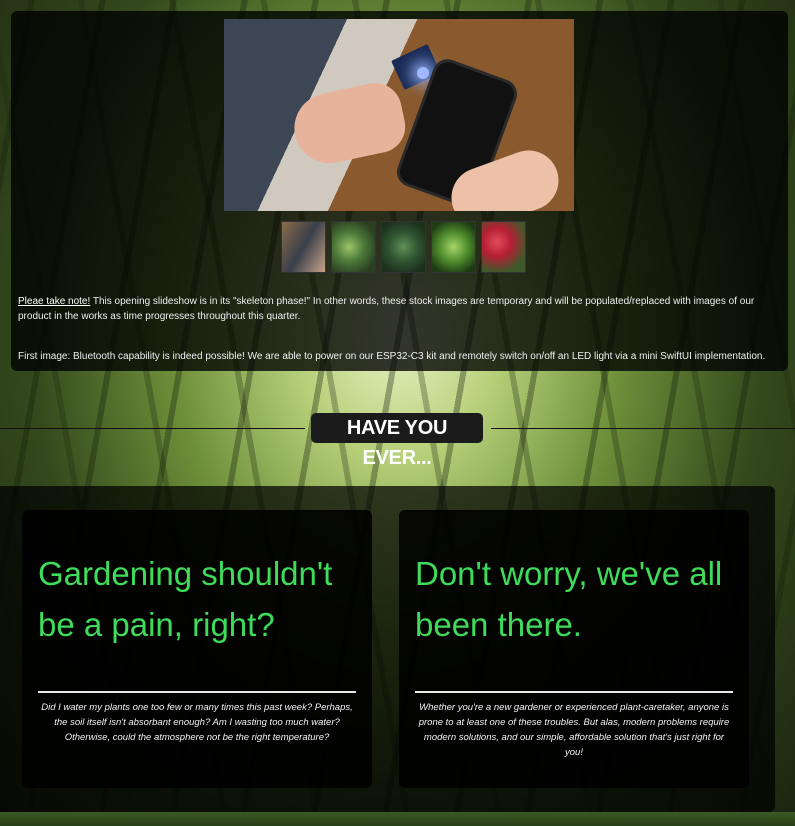 The image size is (795, 826). I want to click on take-note-link: Pleae take note!, so click(54, 301).